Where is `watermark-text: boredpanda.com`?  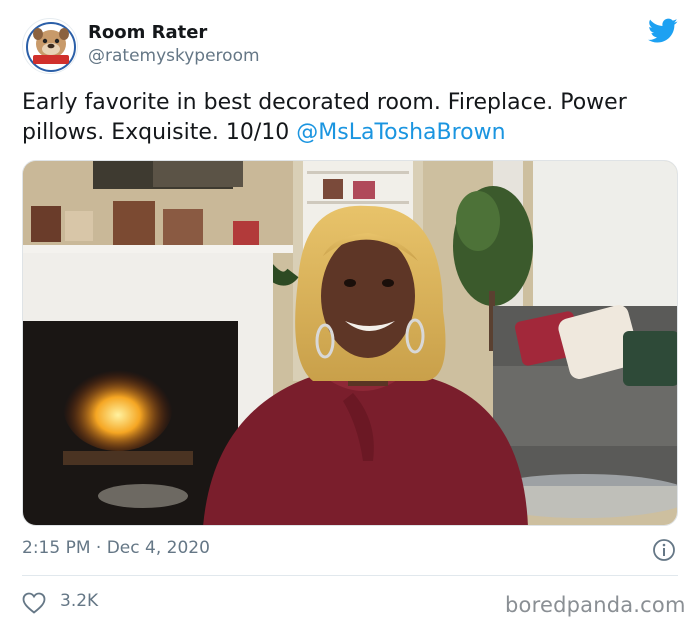 watermark-text: boredpanda.com is located at coordinates (595, 605).